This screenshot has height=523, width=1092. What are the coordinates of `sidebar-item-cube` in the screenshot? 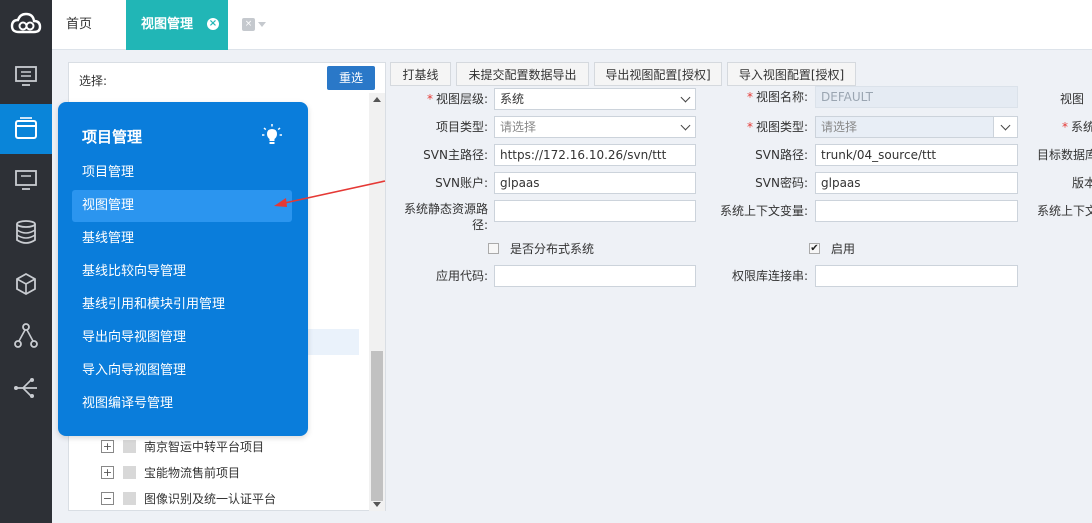 It's located at (26, 284).